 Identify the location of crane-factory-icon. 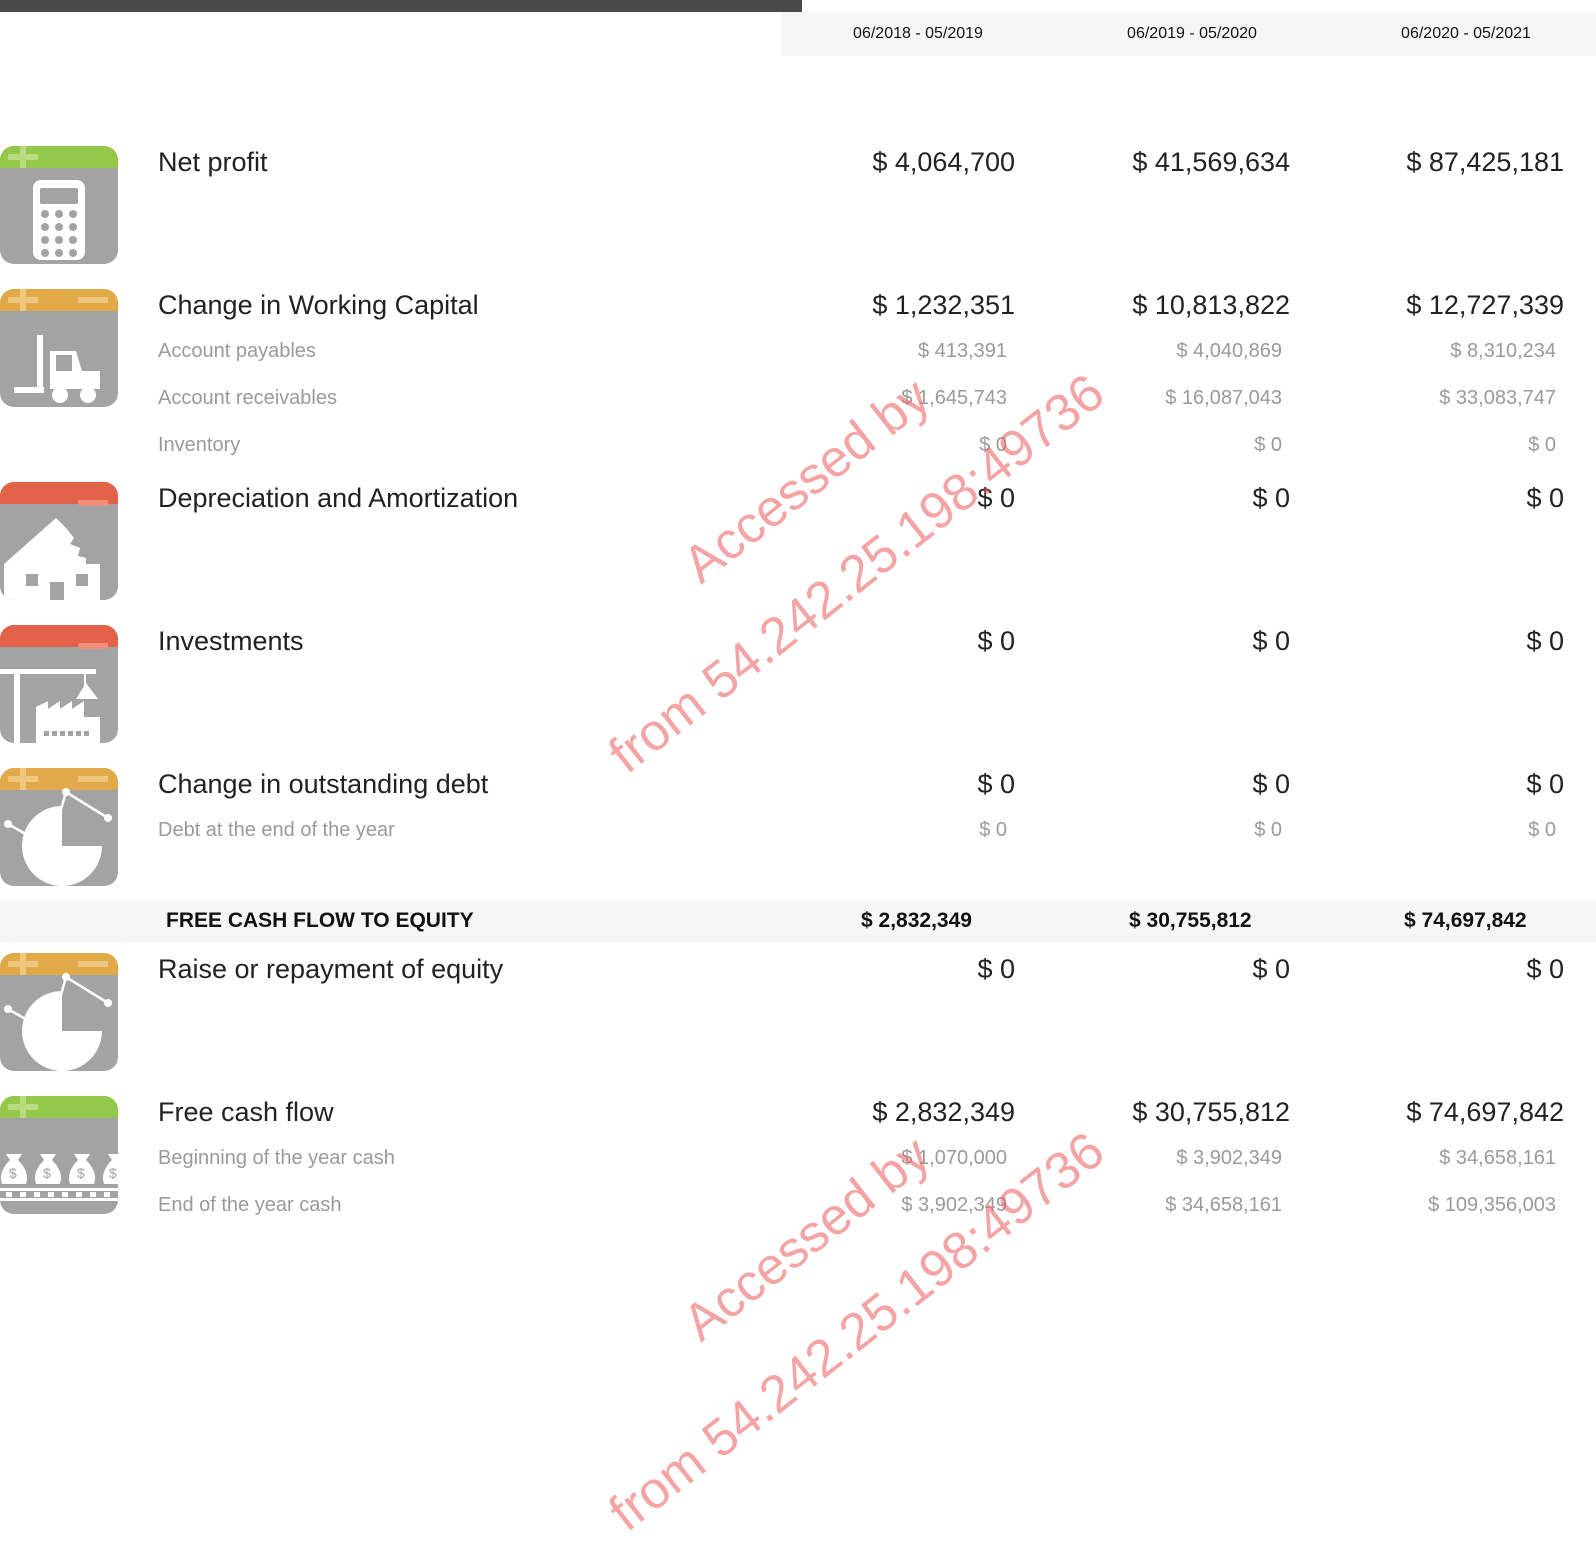
(59, 684).